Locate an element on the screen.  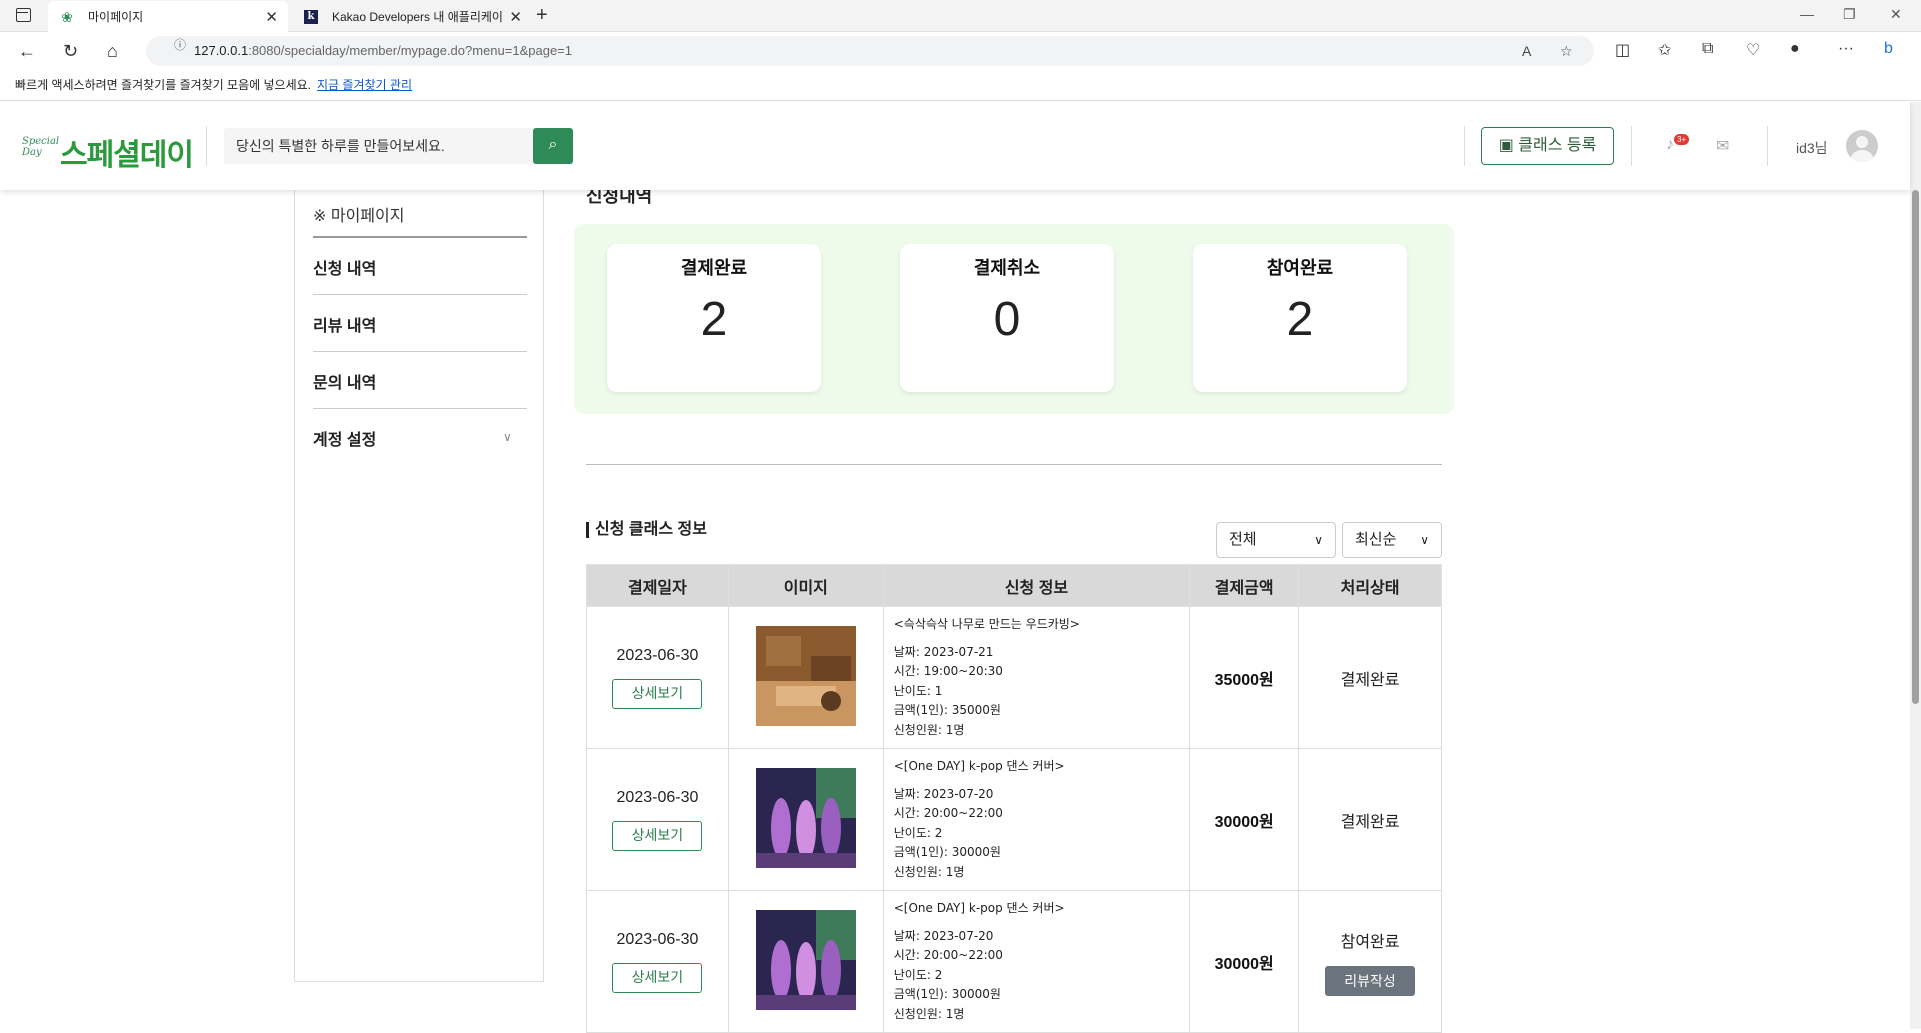
search-input: 당신의 특별한 하루를 만들어보세요. is located at coordinates (381, 146).